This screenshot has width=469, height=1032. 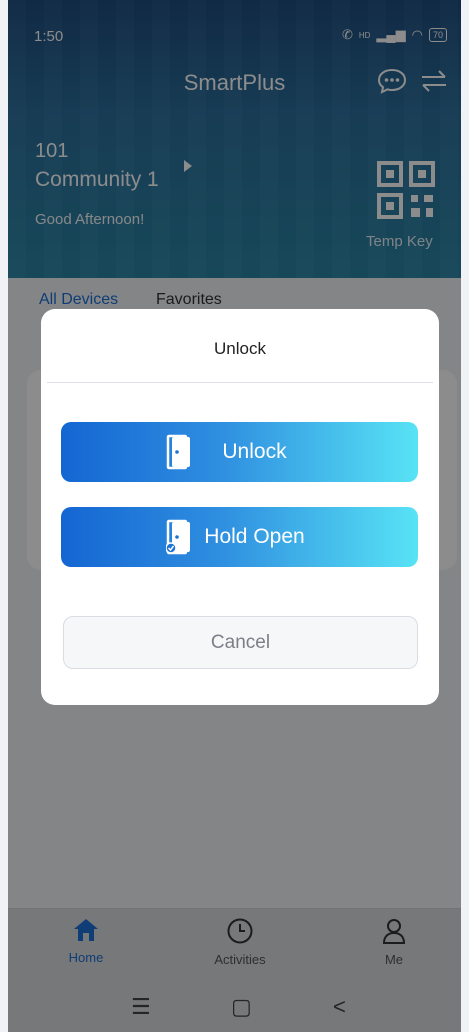 What do you see at coordinates (240, 348) in the screenshot?
I see `dialog-title: Unlock` at bounding box center [240, 348].